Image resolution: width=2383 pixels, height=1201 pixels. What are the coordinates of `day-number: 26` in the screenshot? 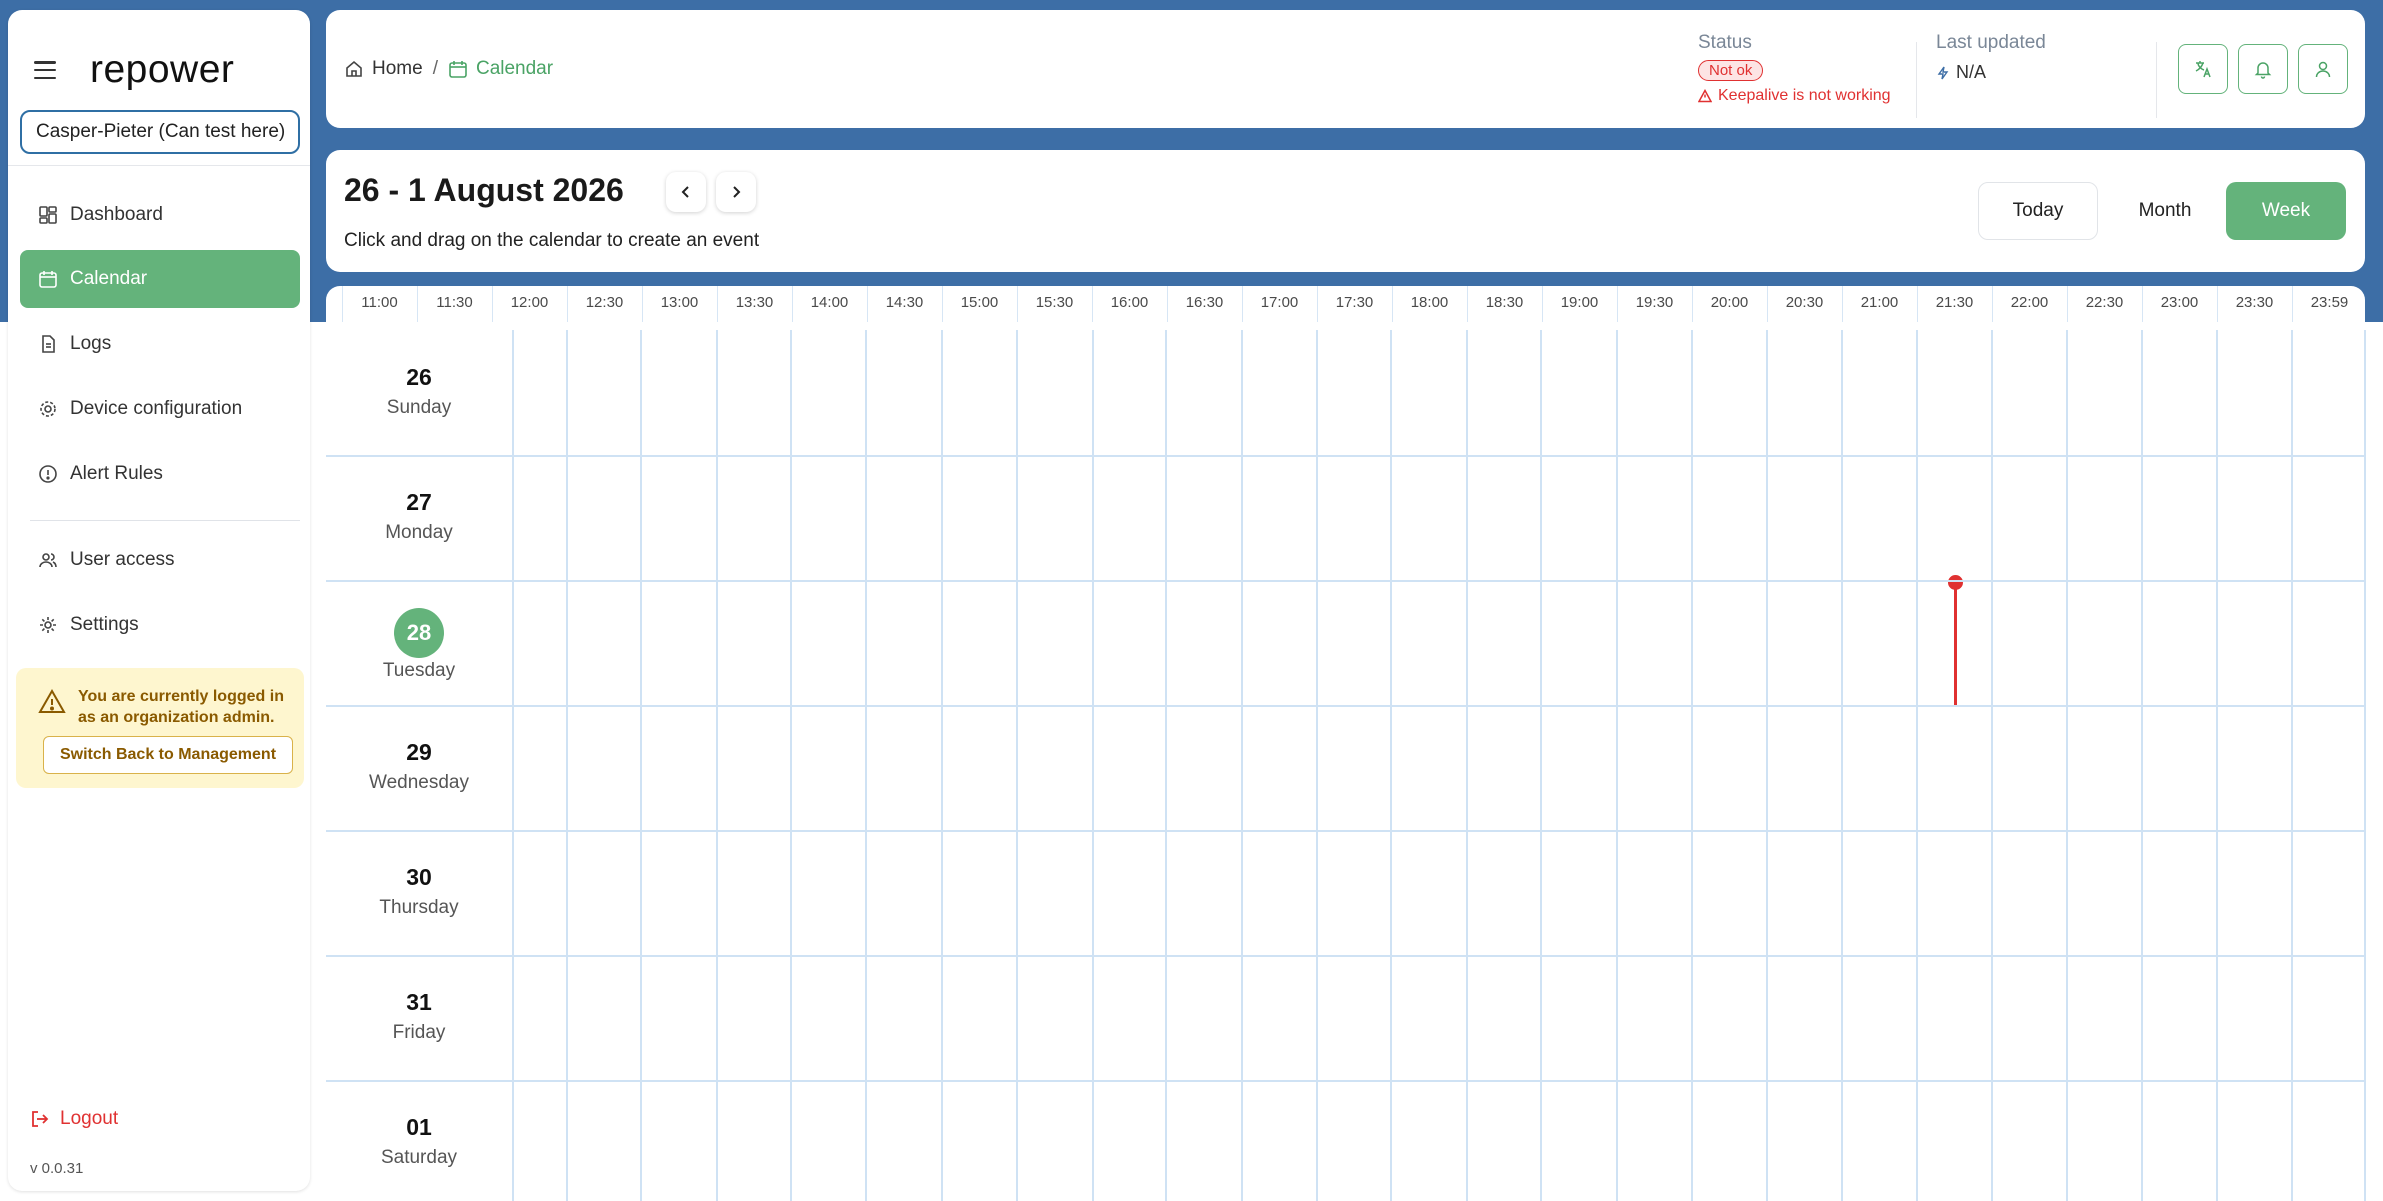 It's located at (419, 377).